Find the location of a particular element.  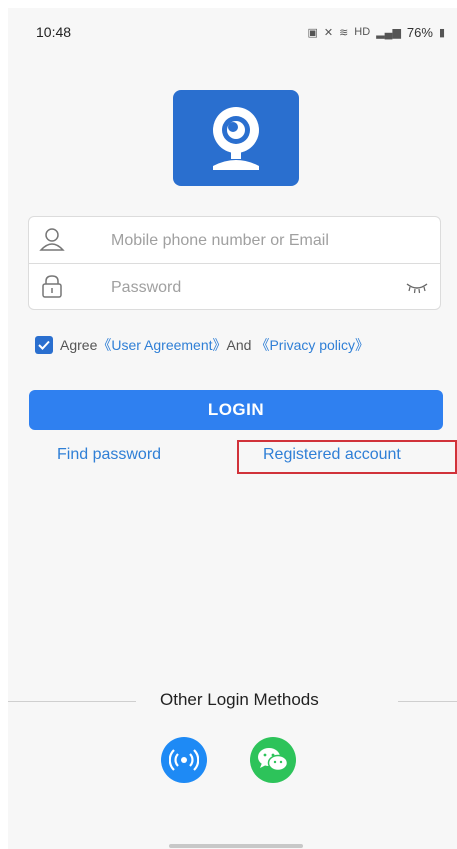

login-form is located at coordinates (234, 263).